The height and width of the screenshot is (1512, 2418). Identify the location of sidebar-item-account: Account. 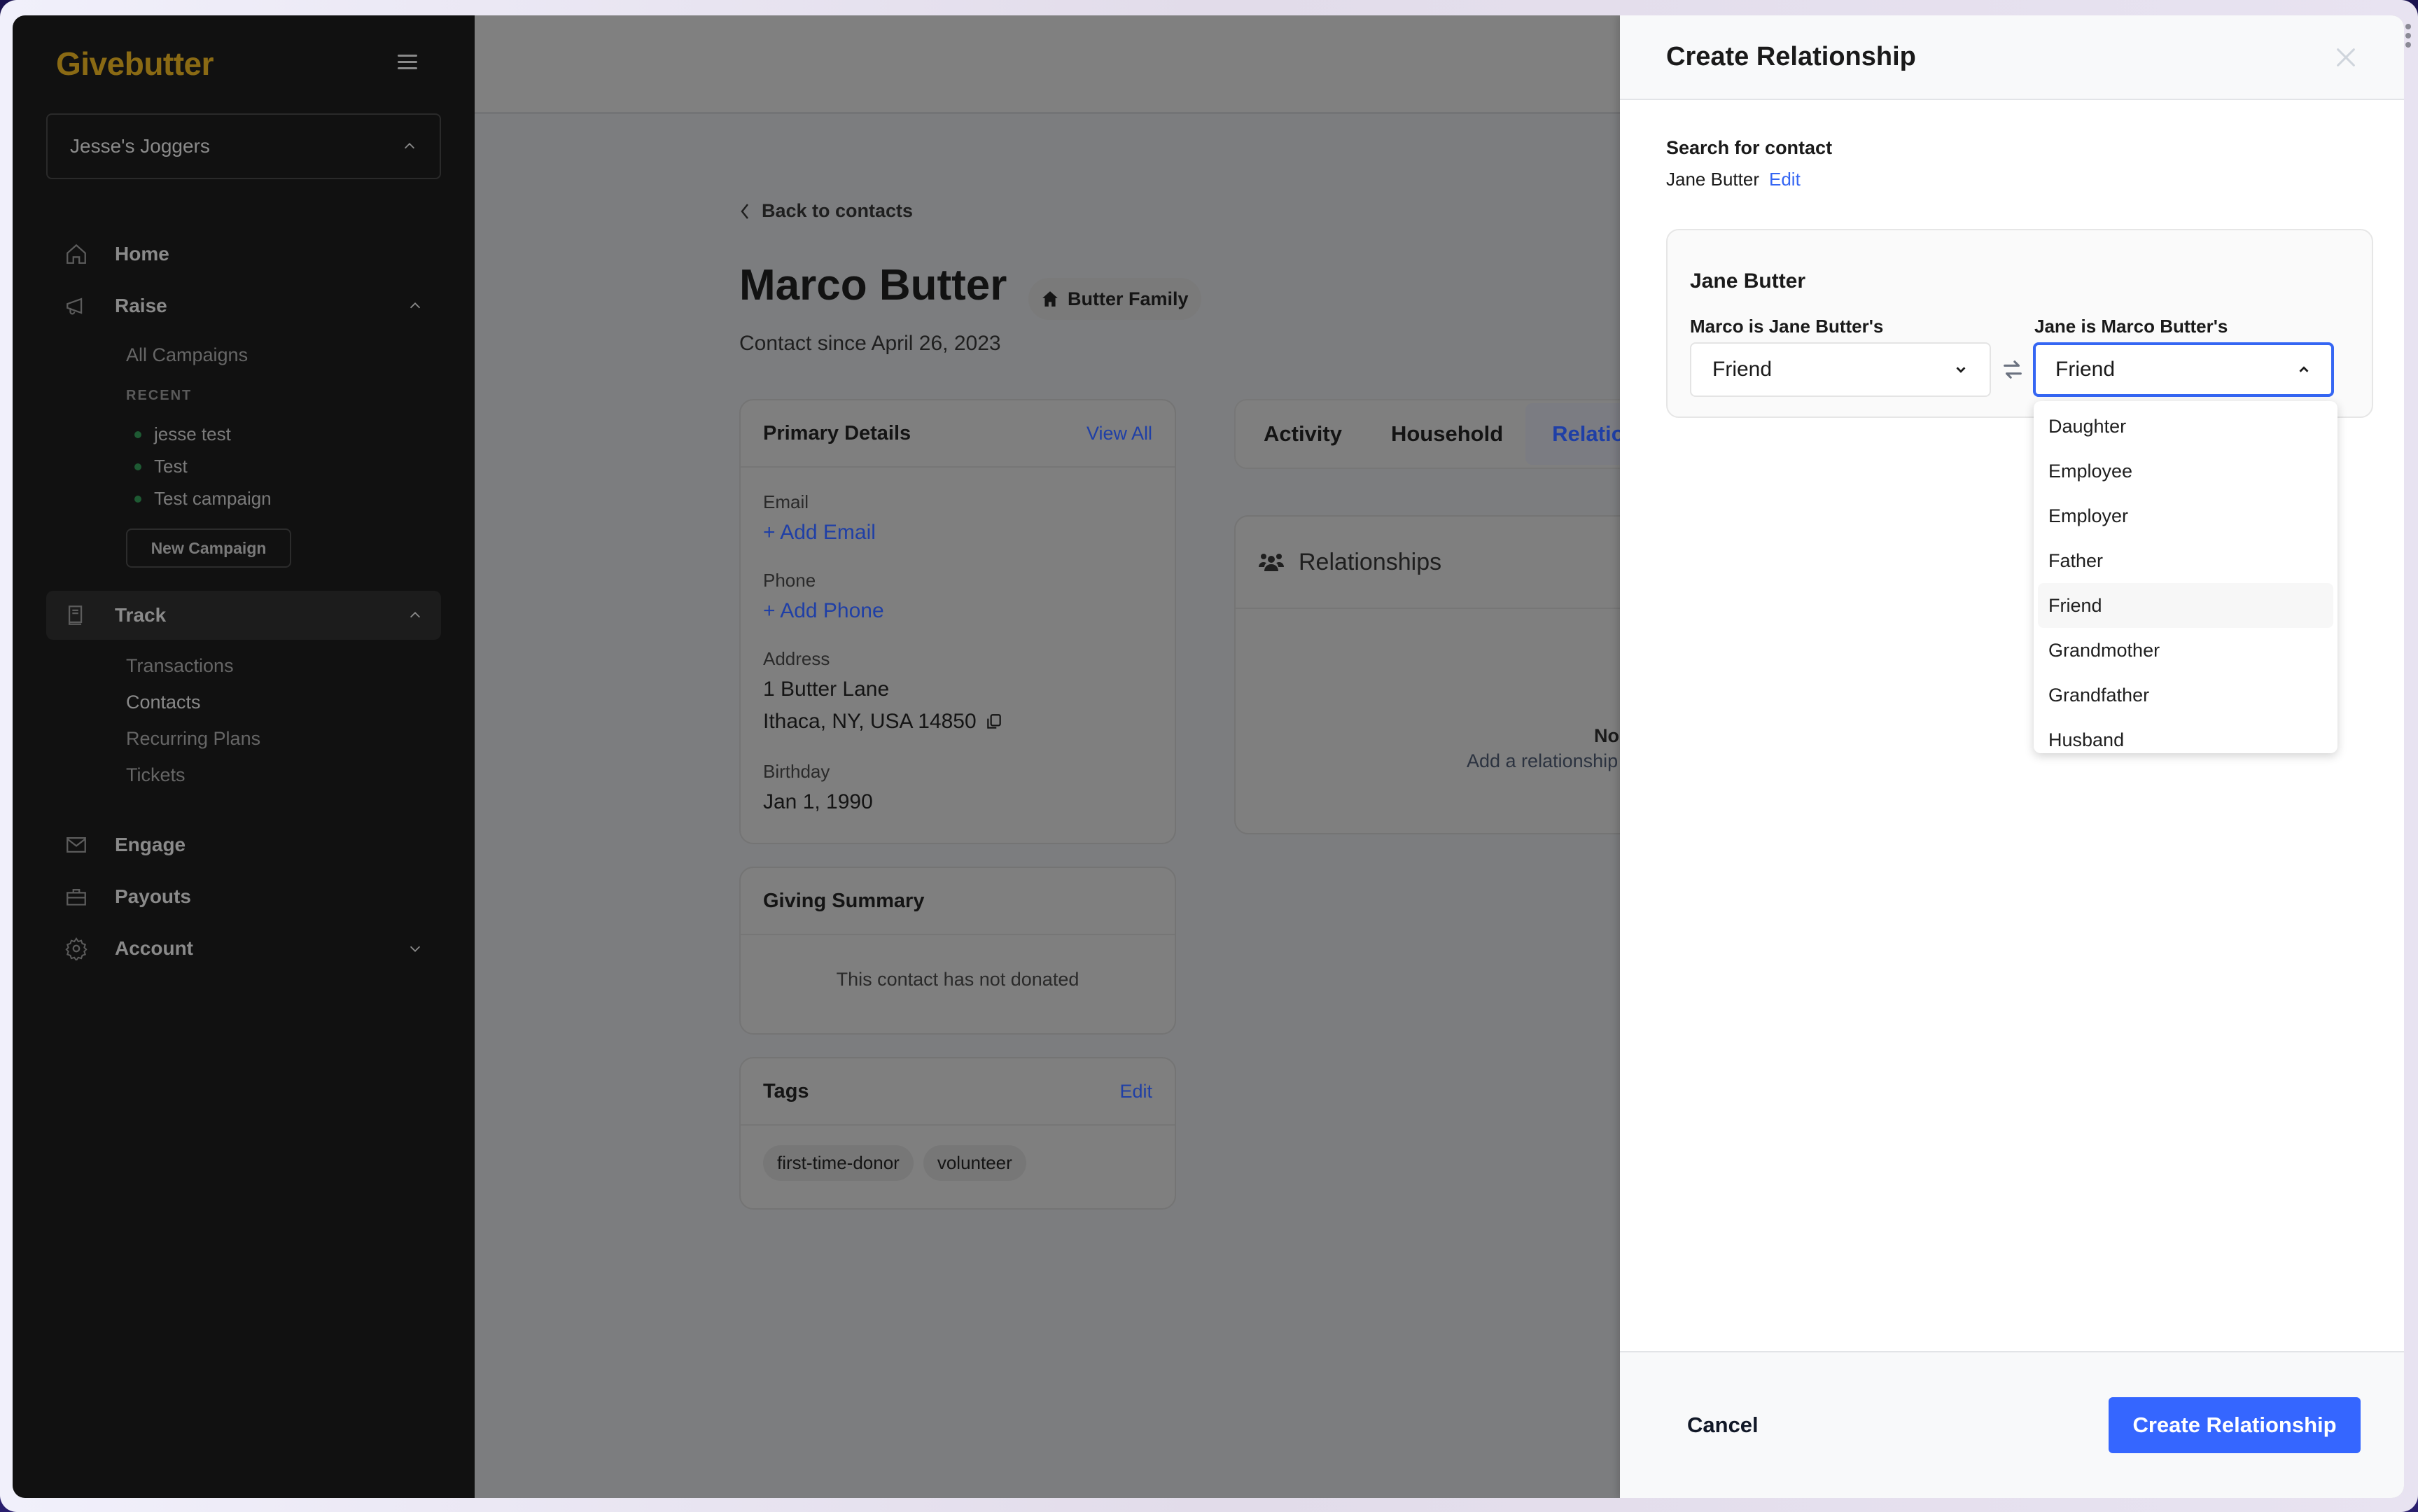
(243, 948).